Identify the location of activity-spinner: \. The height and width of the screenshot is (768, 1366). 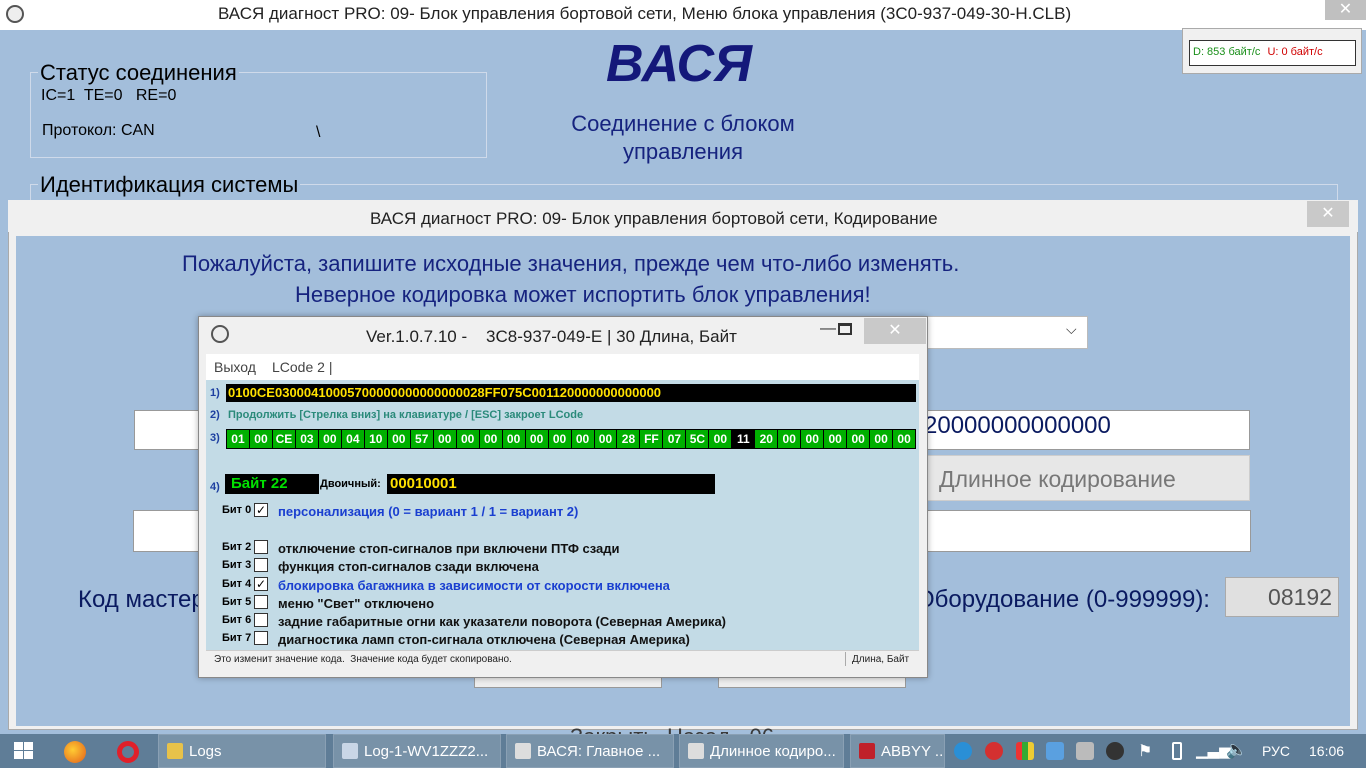
(318, 132).